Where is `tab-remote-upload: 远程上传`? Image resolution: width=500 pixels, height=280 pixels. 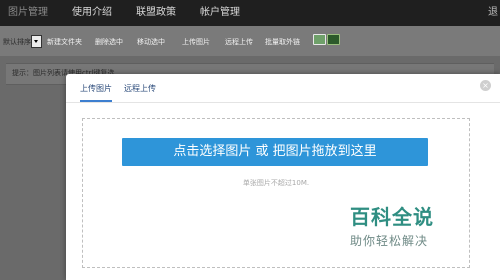
tab-remote-upload: 远程上传 is located at coordinates (140, 88).